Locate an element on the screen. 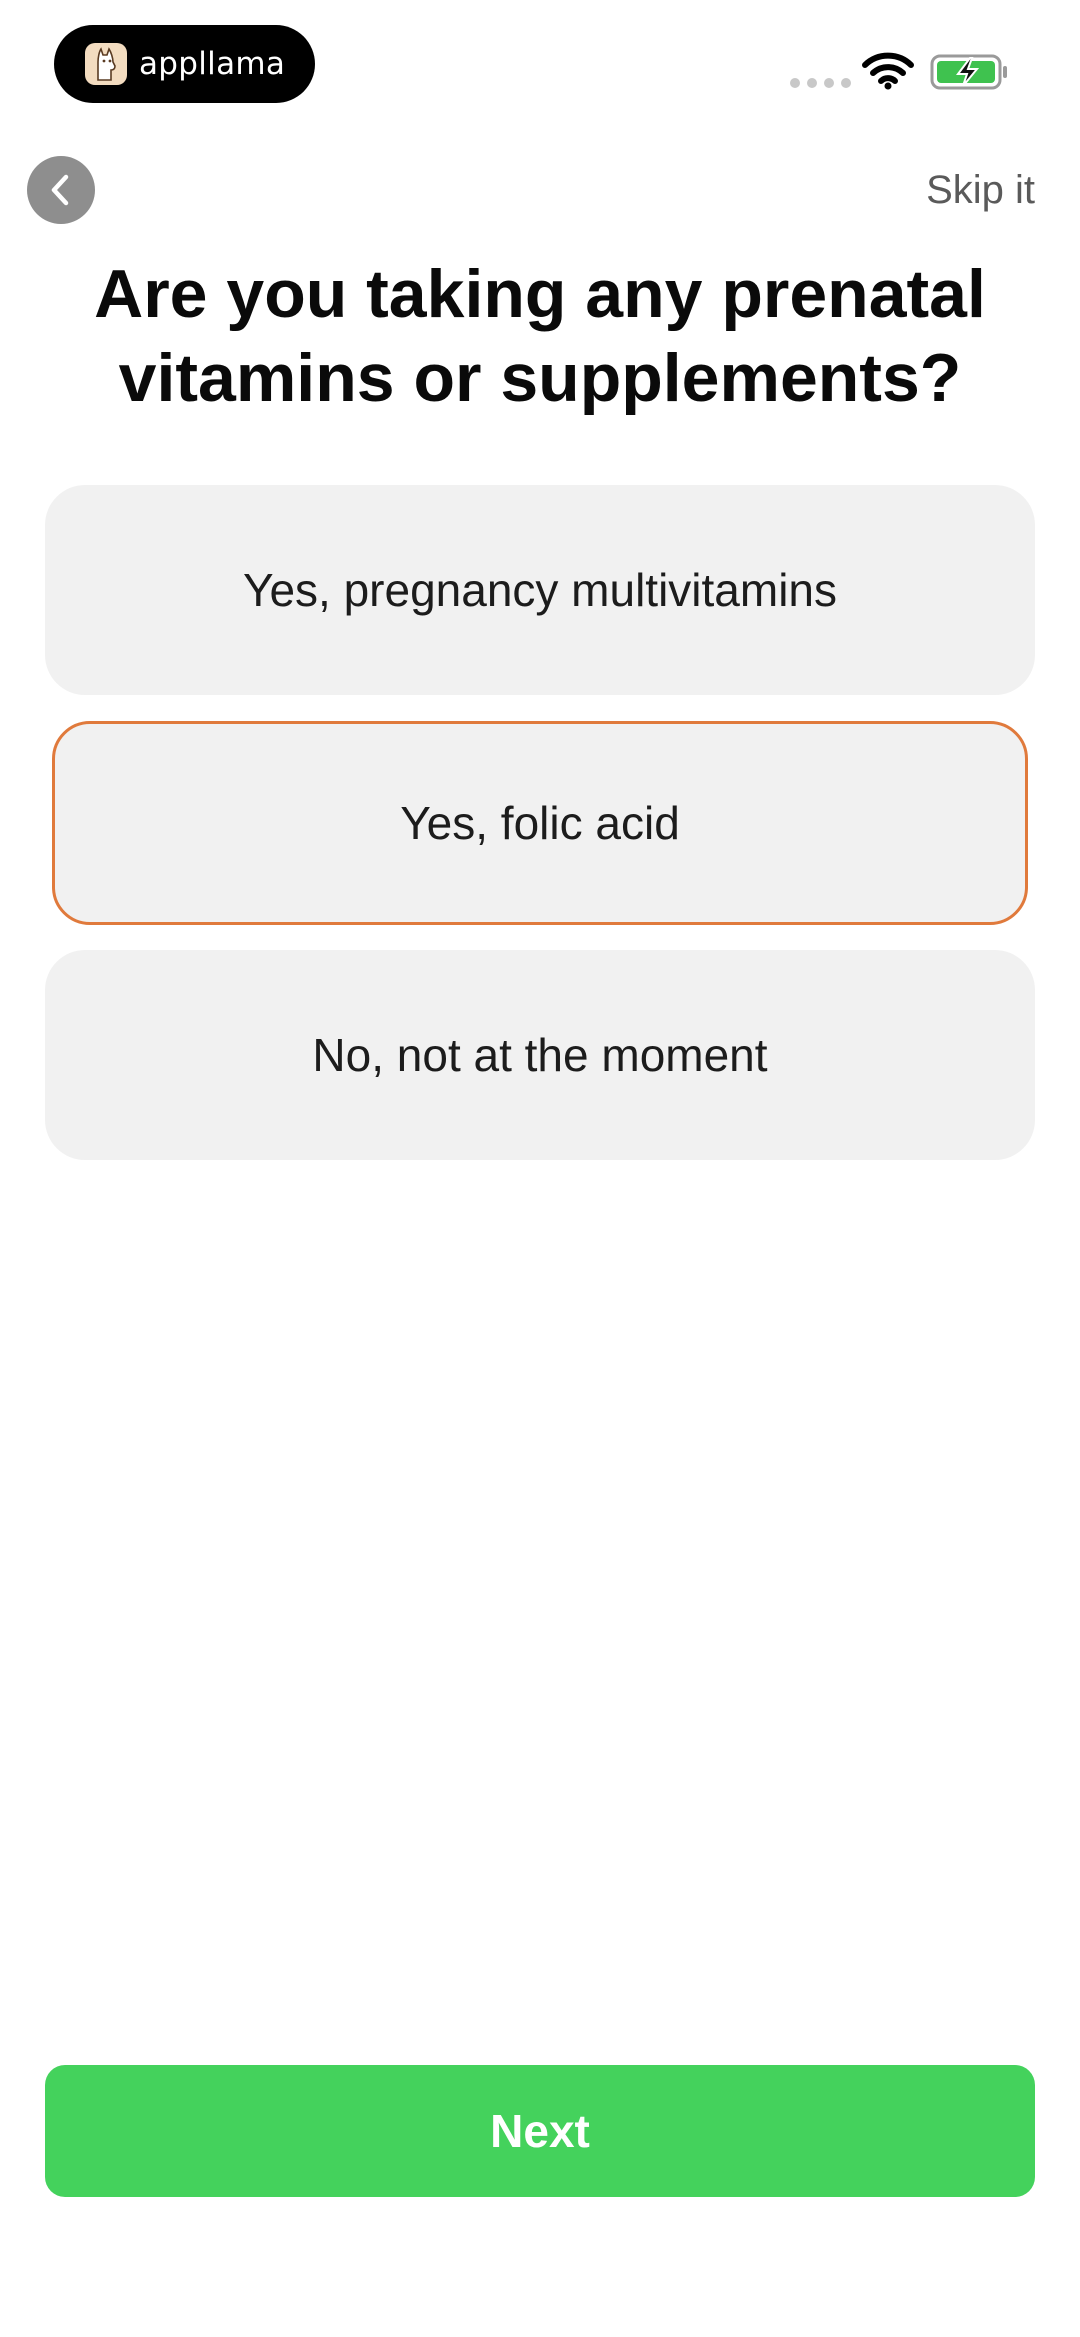  next-button: Next is located at coordinates (540, 2131).